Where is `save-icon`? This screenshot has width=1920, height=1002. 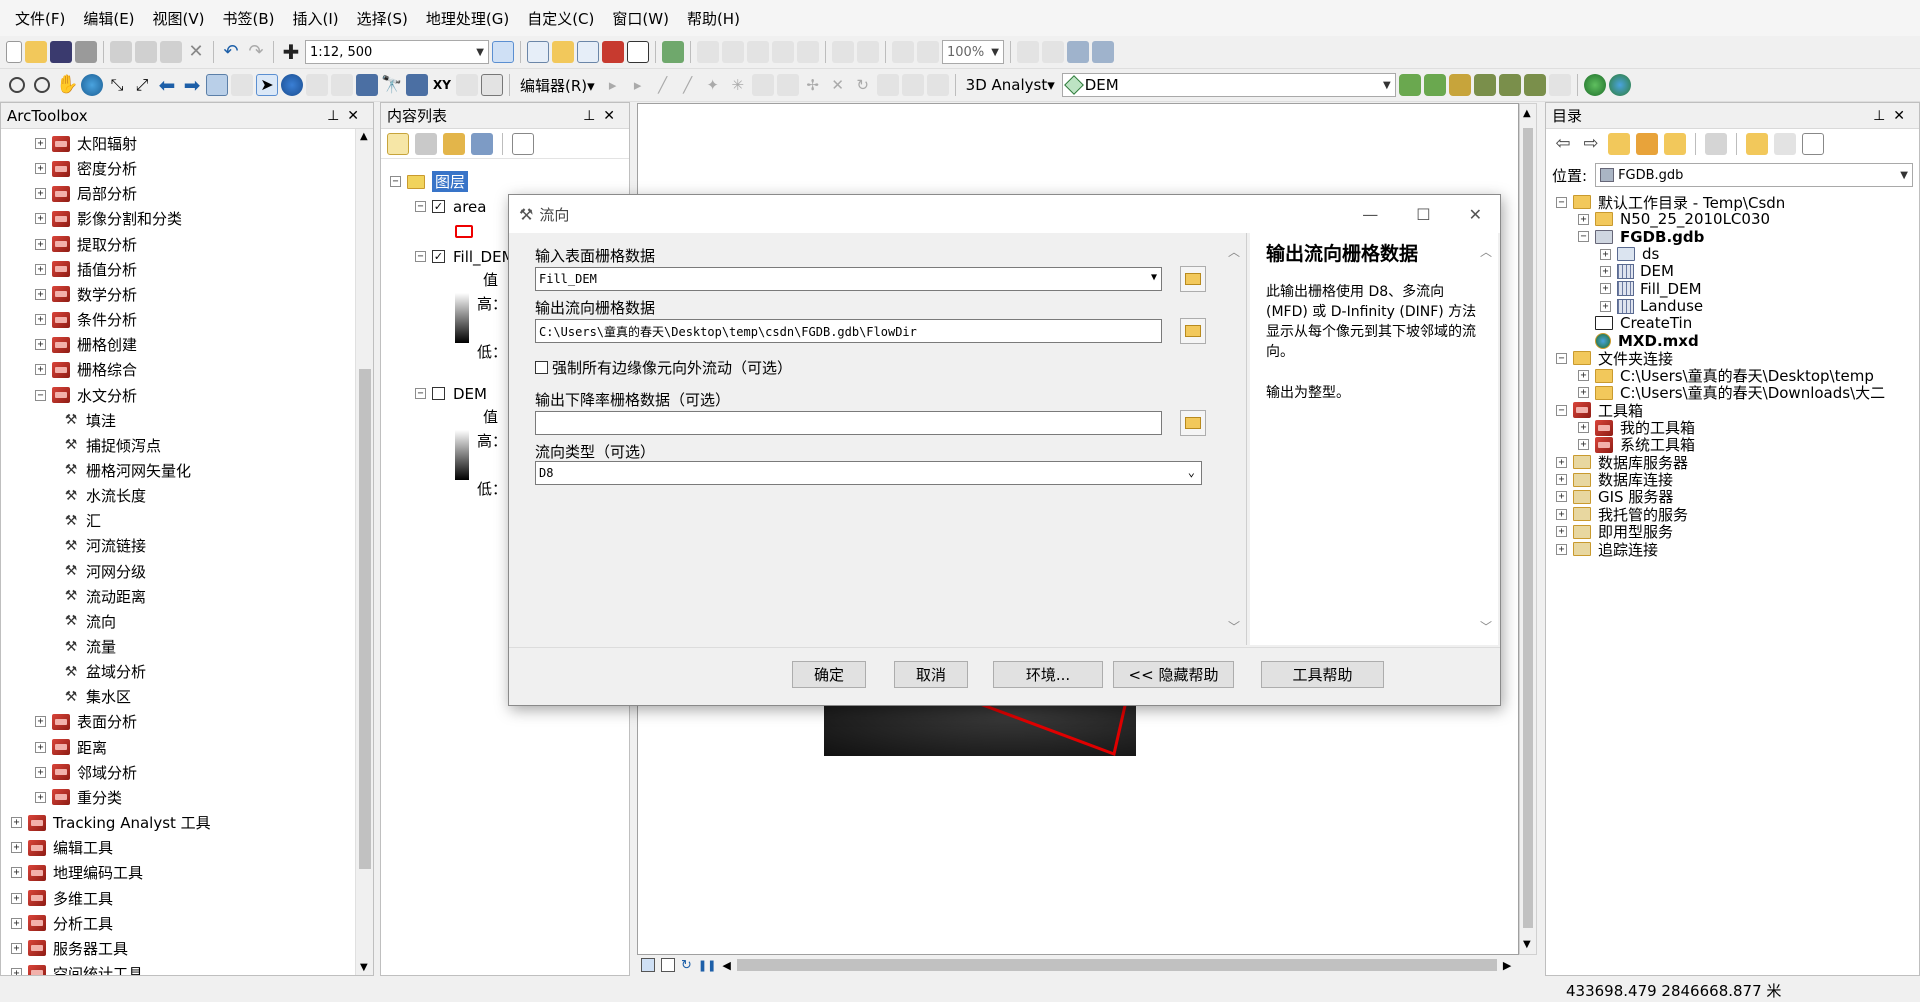 save-icon is located at coordinates (61, 52).